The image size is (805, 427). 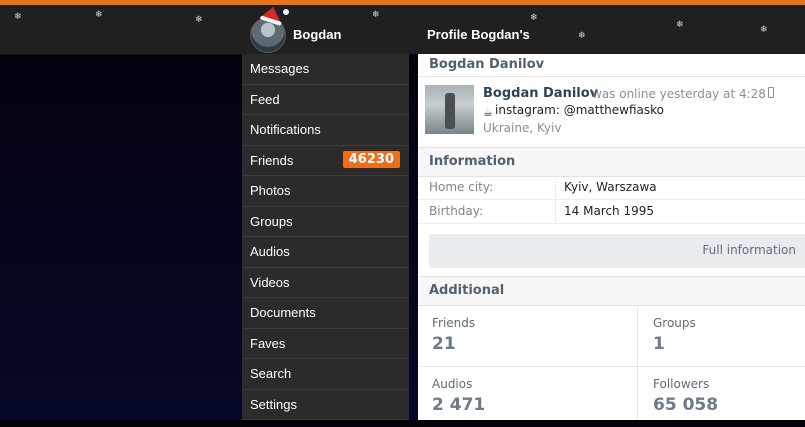 What do you see at coordinates (522, 128) in the screenshot?
I see `profile-location: Ukraine, Kyiv` at bounding box center [522, 128].